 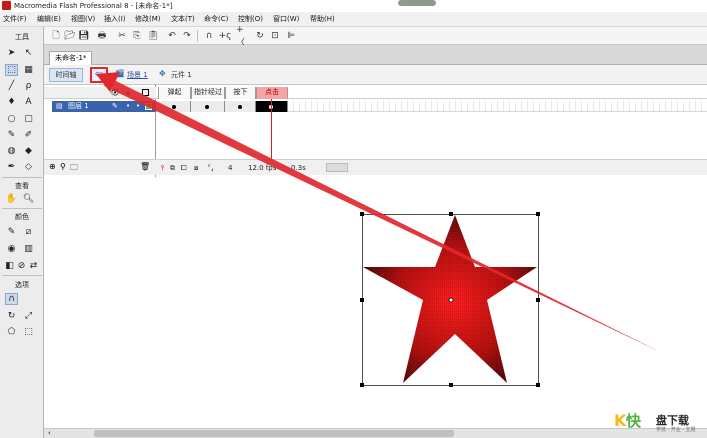 What do you see at coordinates (271, 129) in the screenshot?
I see `playhead` at bounding box center [271, 129].